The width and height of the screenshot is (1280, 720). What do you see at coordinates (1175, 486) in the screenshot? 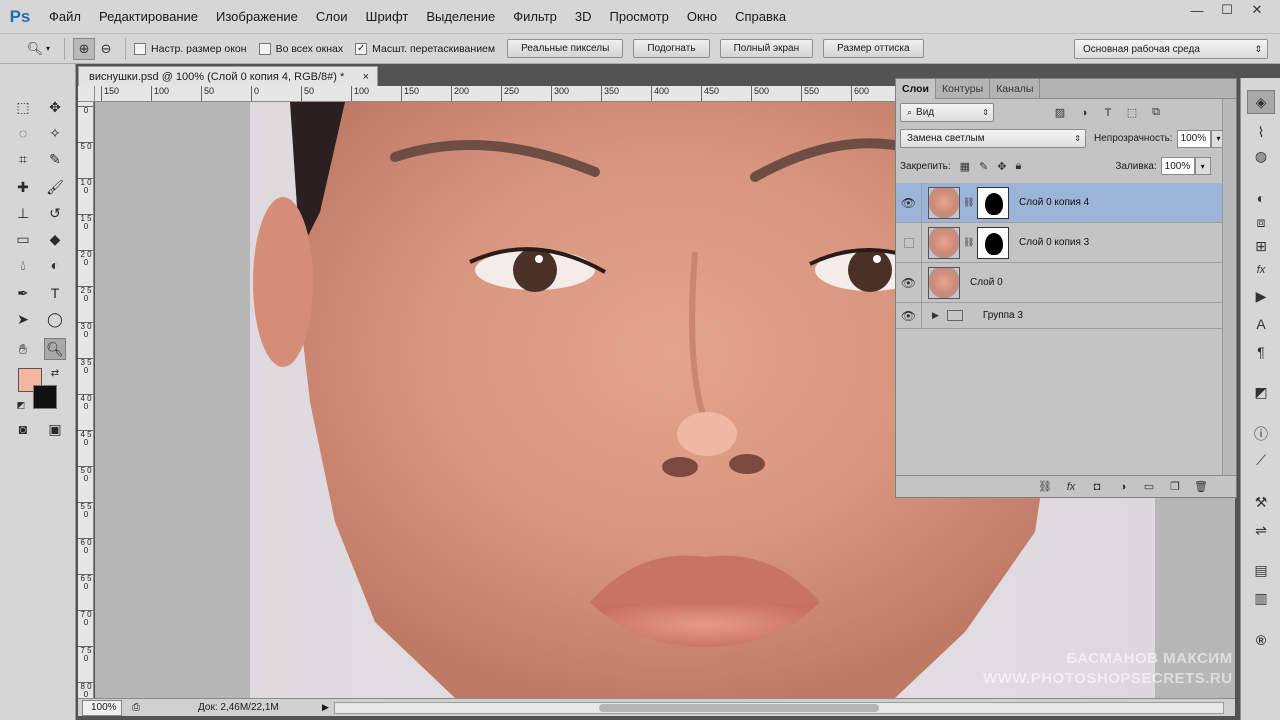
I see `new-layer-icon: ❐` at bounding box center [1175, 486].